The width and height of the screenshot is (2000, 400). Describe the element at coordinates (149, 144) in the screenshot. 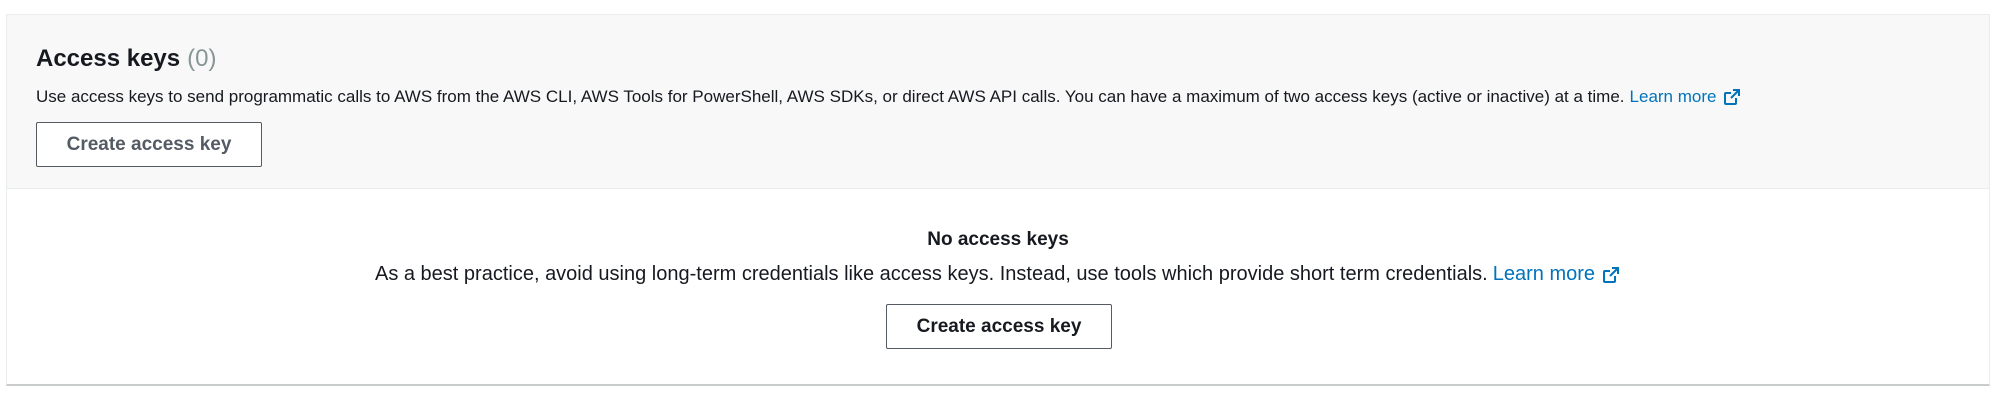

I see `create-access-key-button: Create access key` at that location.